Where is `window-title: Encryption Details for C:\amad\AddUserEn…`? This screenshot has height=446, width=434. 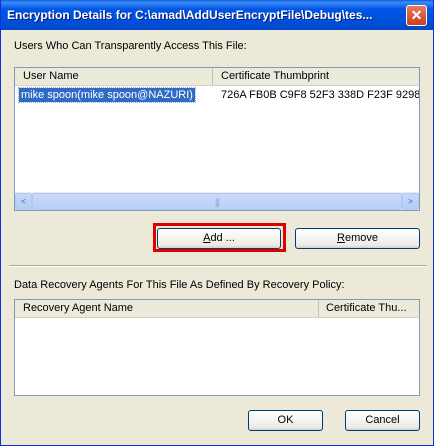
window-title: Encryption Details for C:\amad\AddUserEn… is located at coordinates (190, 15).